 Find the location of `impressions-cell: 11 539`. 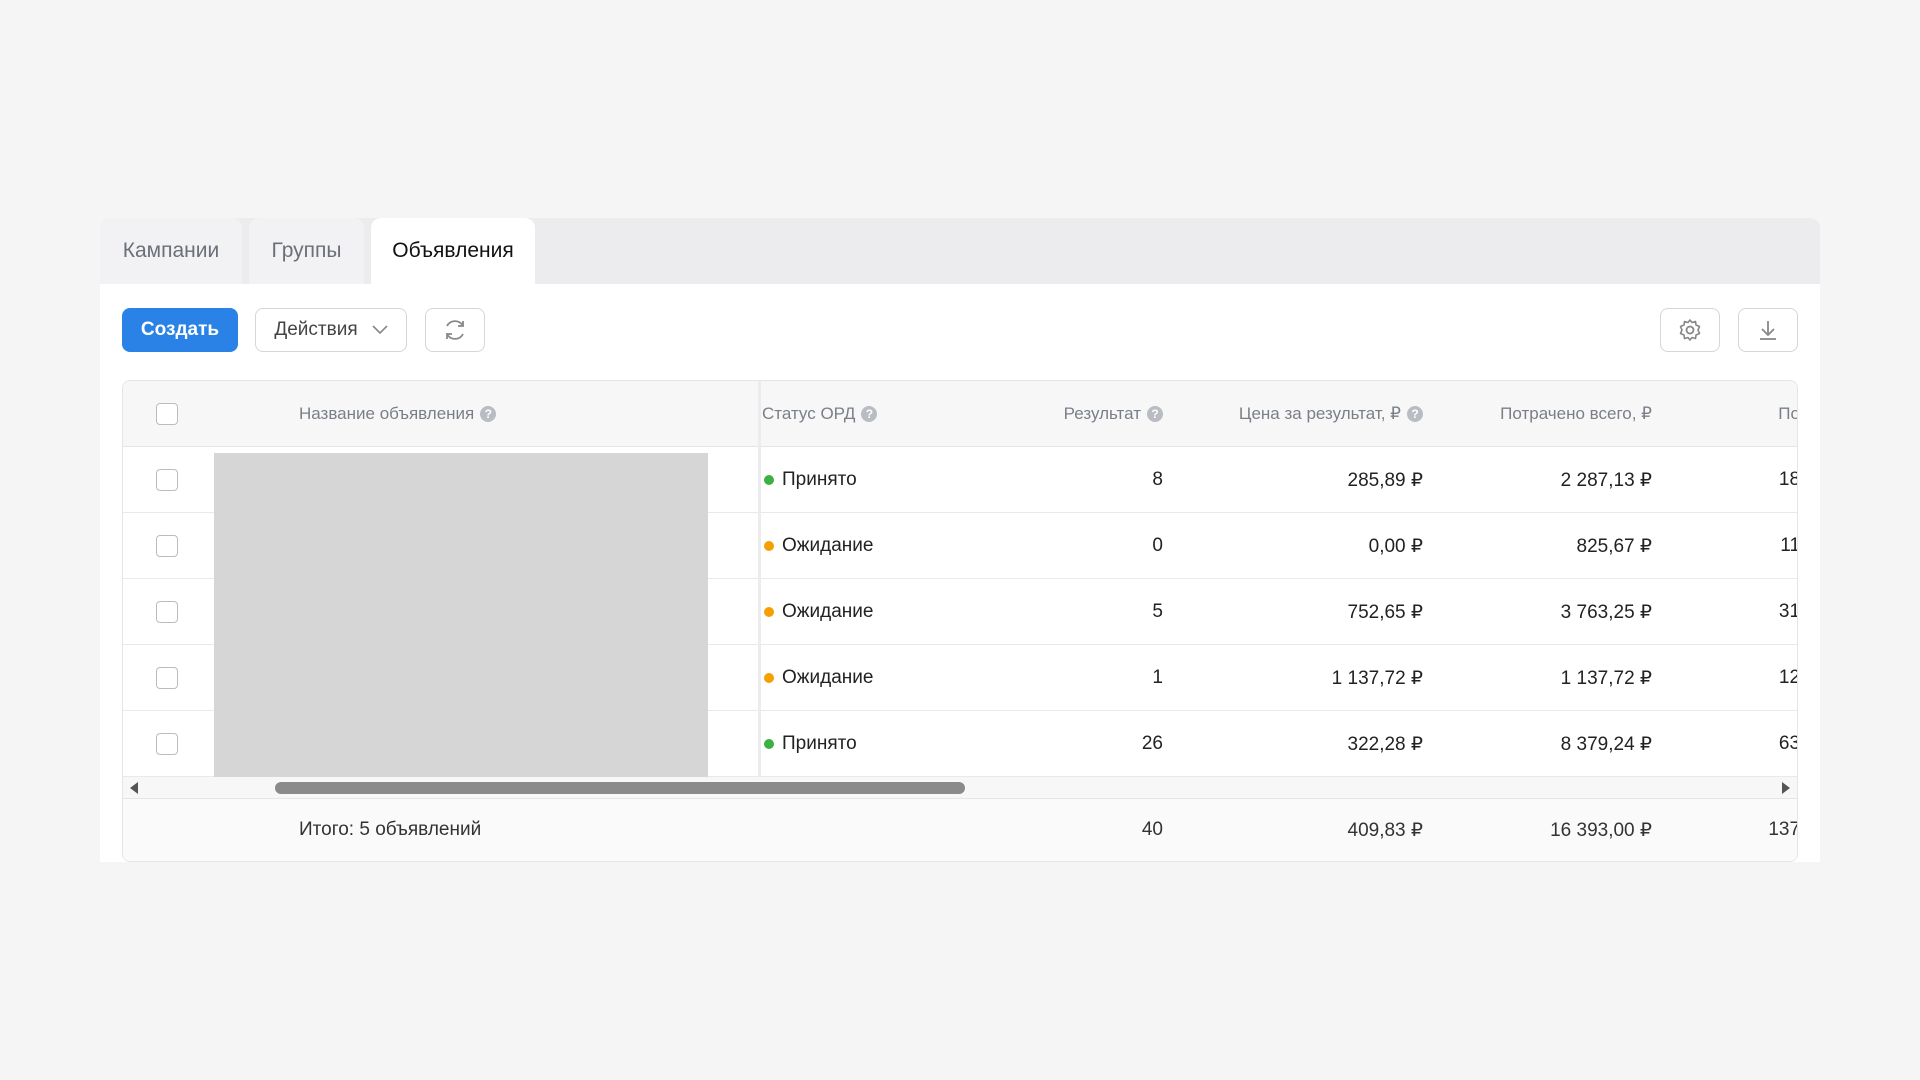

impressions-cell: 11 539 is located at coordinates (1788, 545).